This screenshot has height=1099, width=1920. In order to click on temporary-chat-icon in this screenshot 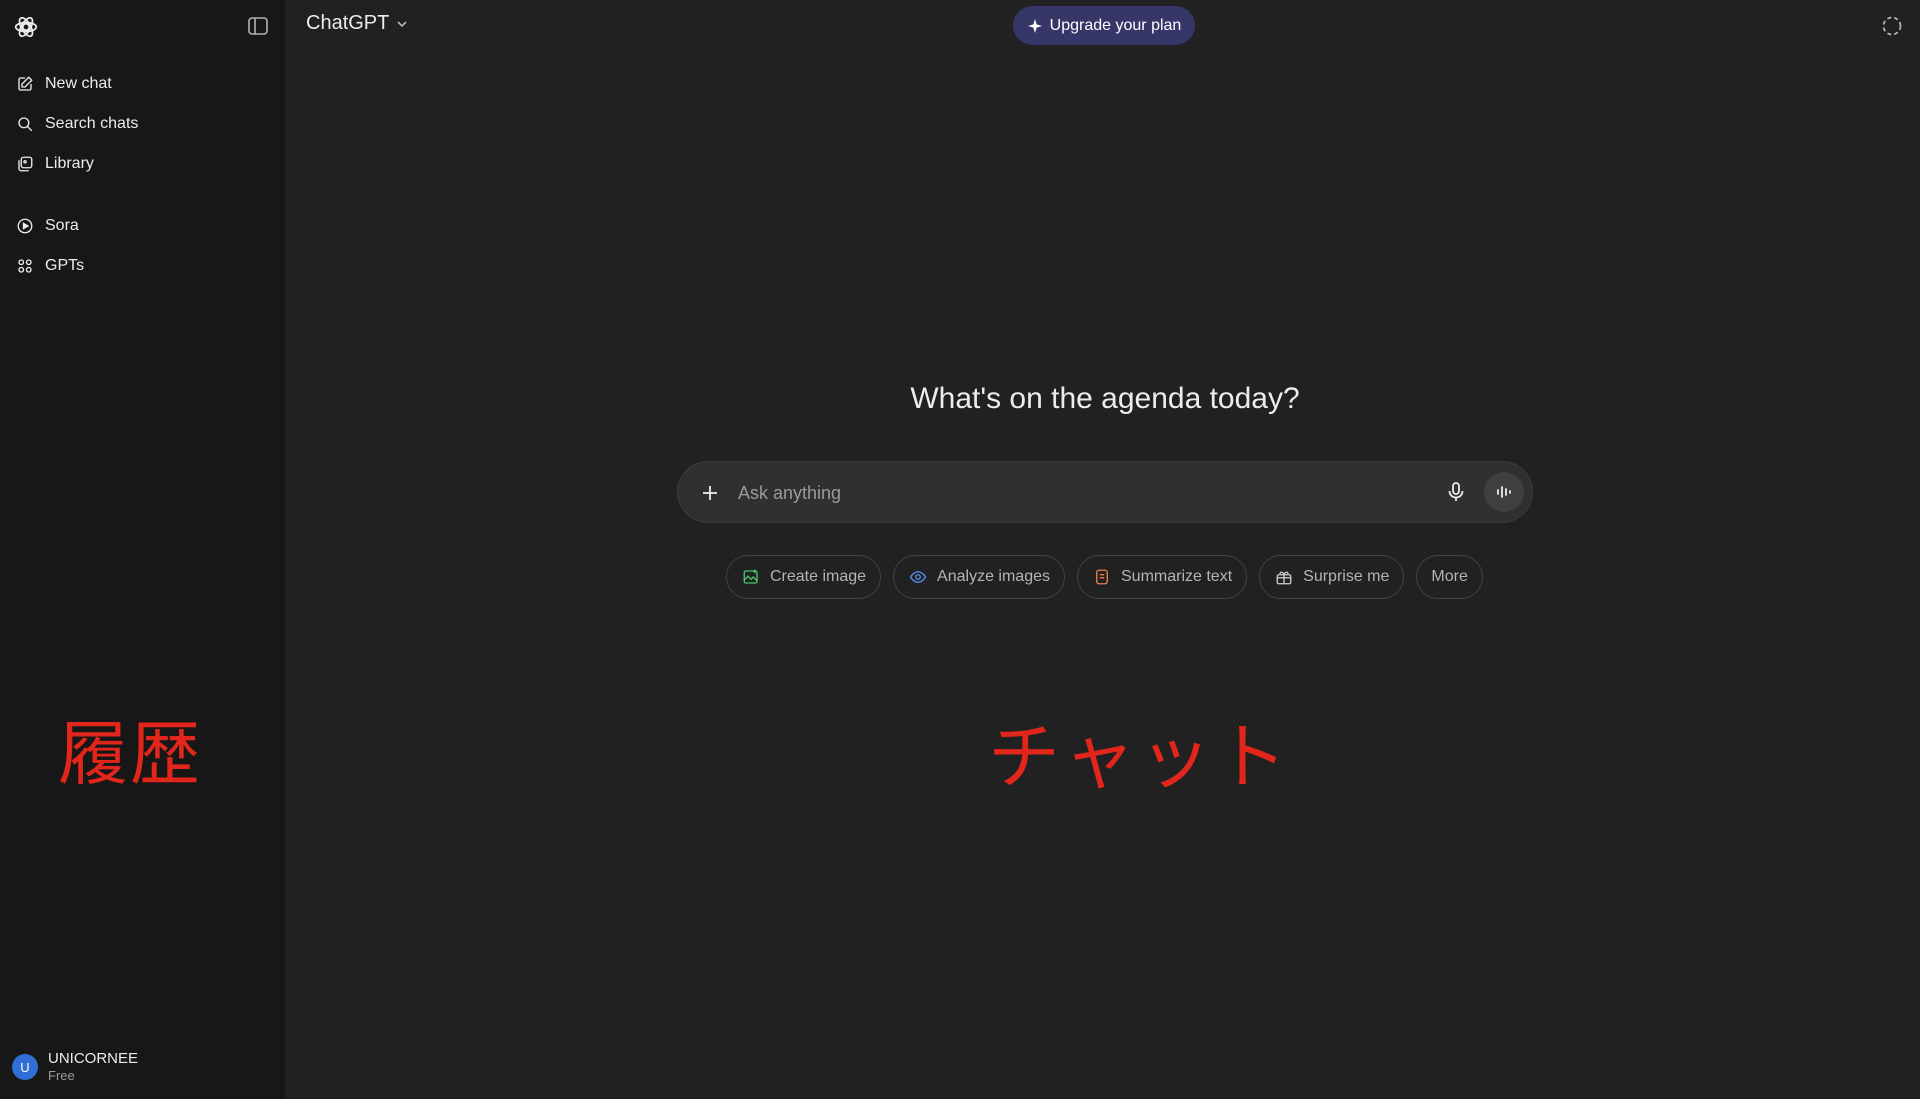, I will do `click(1892, 26)`.